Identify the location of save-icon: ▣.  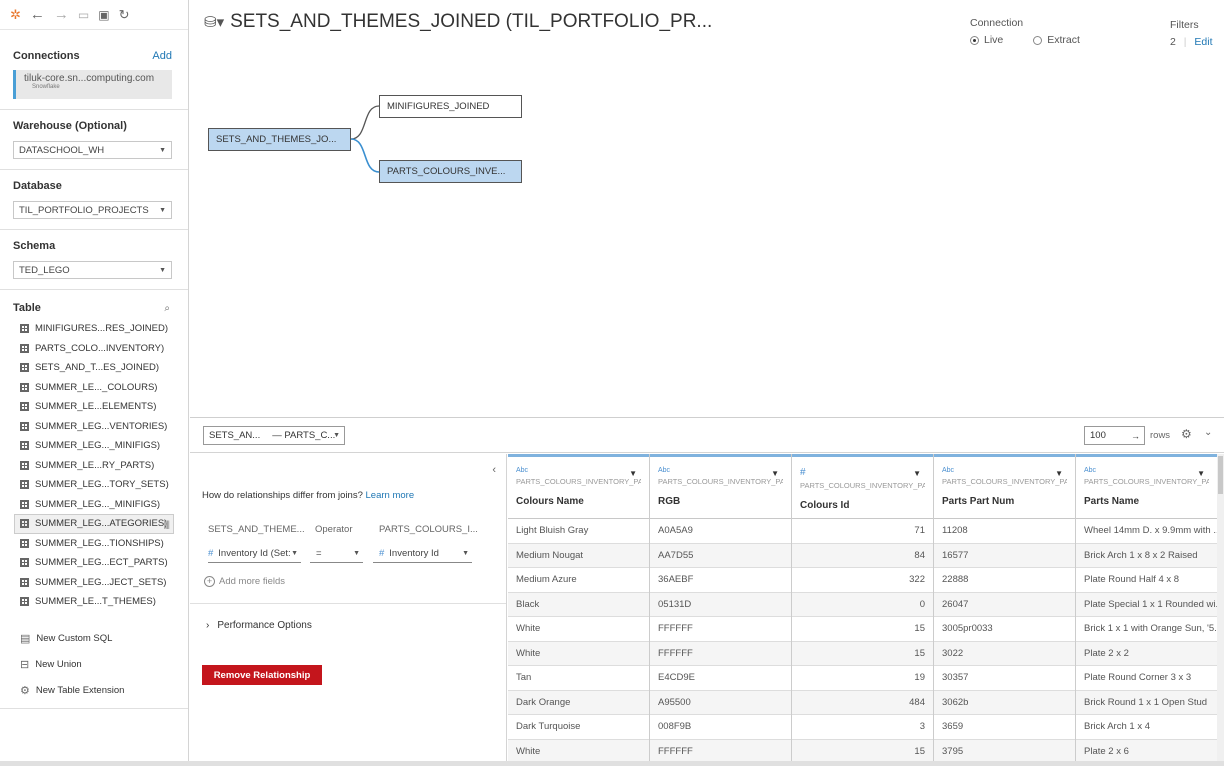
(103, 15).